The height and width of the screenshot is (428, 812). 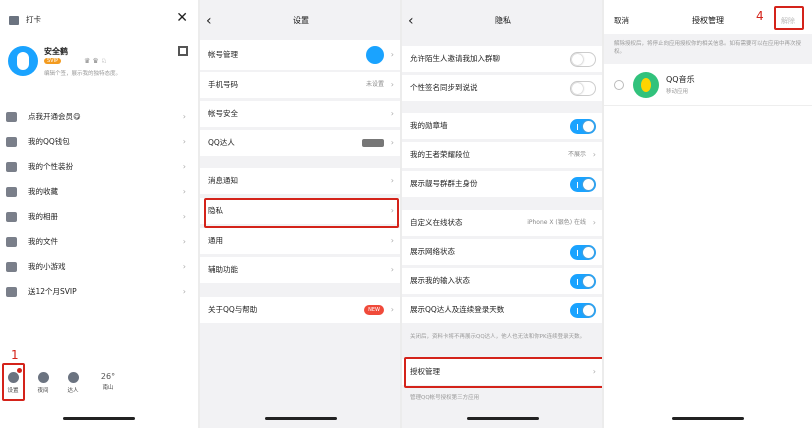 I want to click on menu-label: 送12个月SVIP, so click(x=52, y=291).